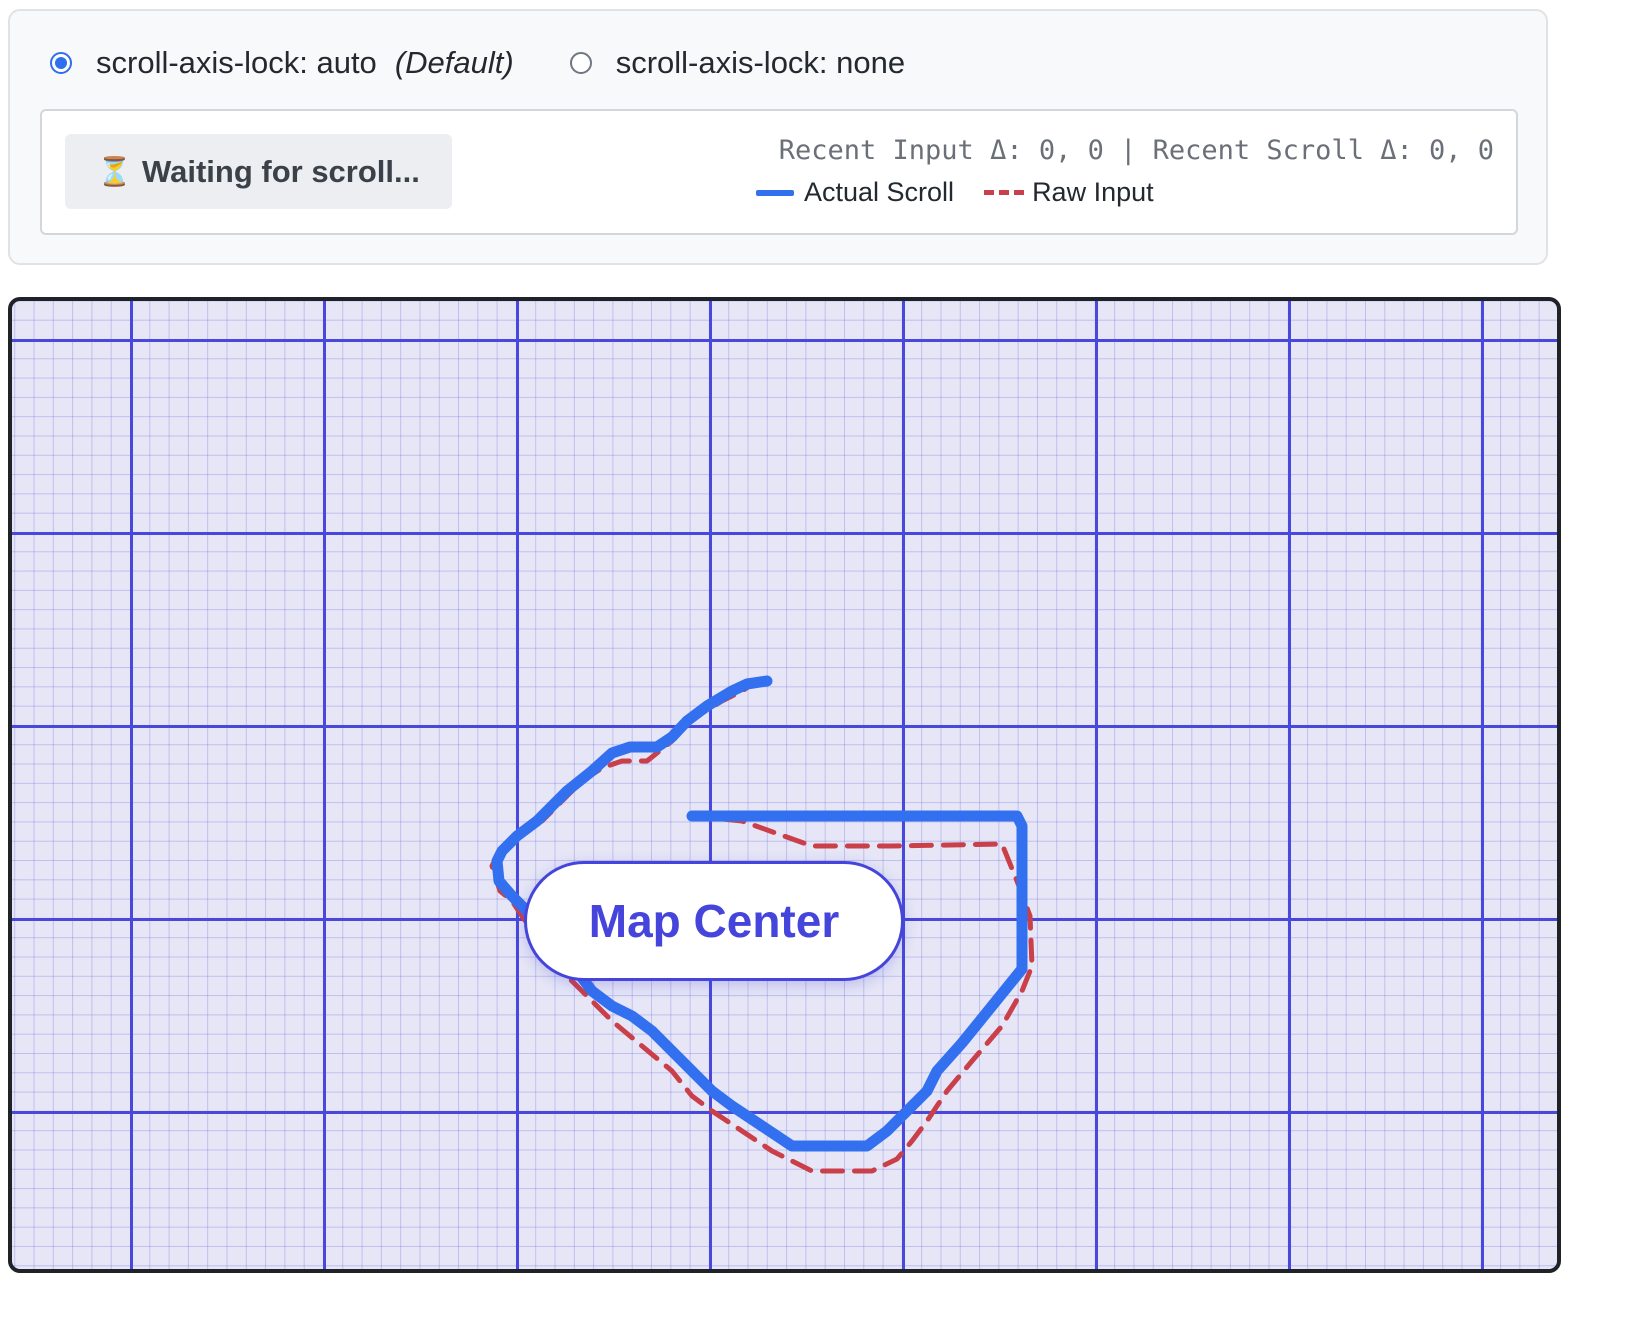 This screenshot has width=1625, height=1328. Describe the element at coordinates (1004, 192) in the screenshot. I see `legend-swatch-raw-input` at that location.